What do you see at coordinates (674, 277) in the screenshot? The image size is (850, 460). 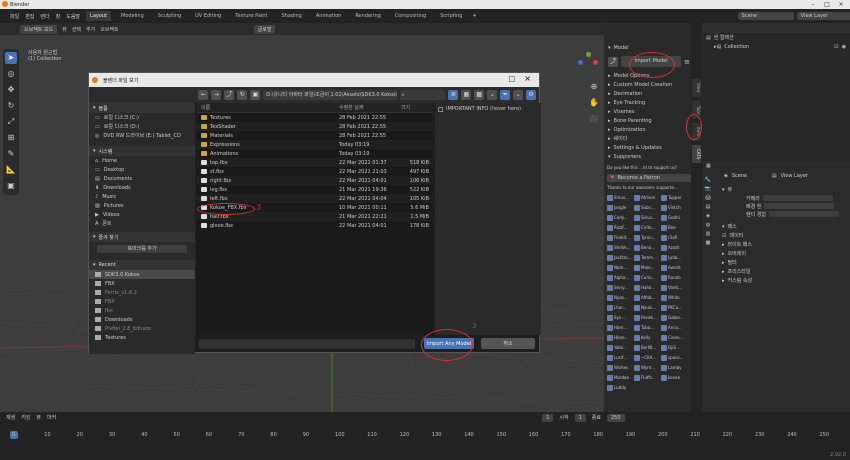 I see `supporter-item: Runda` at bounding box center [674, 277].